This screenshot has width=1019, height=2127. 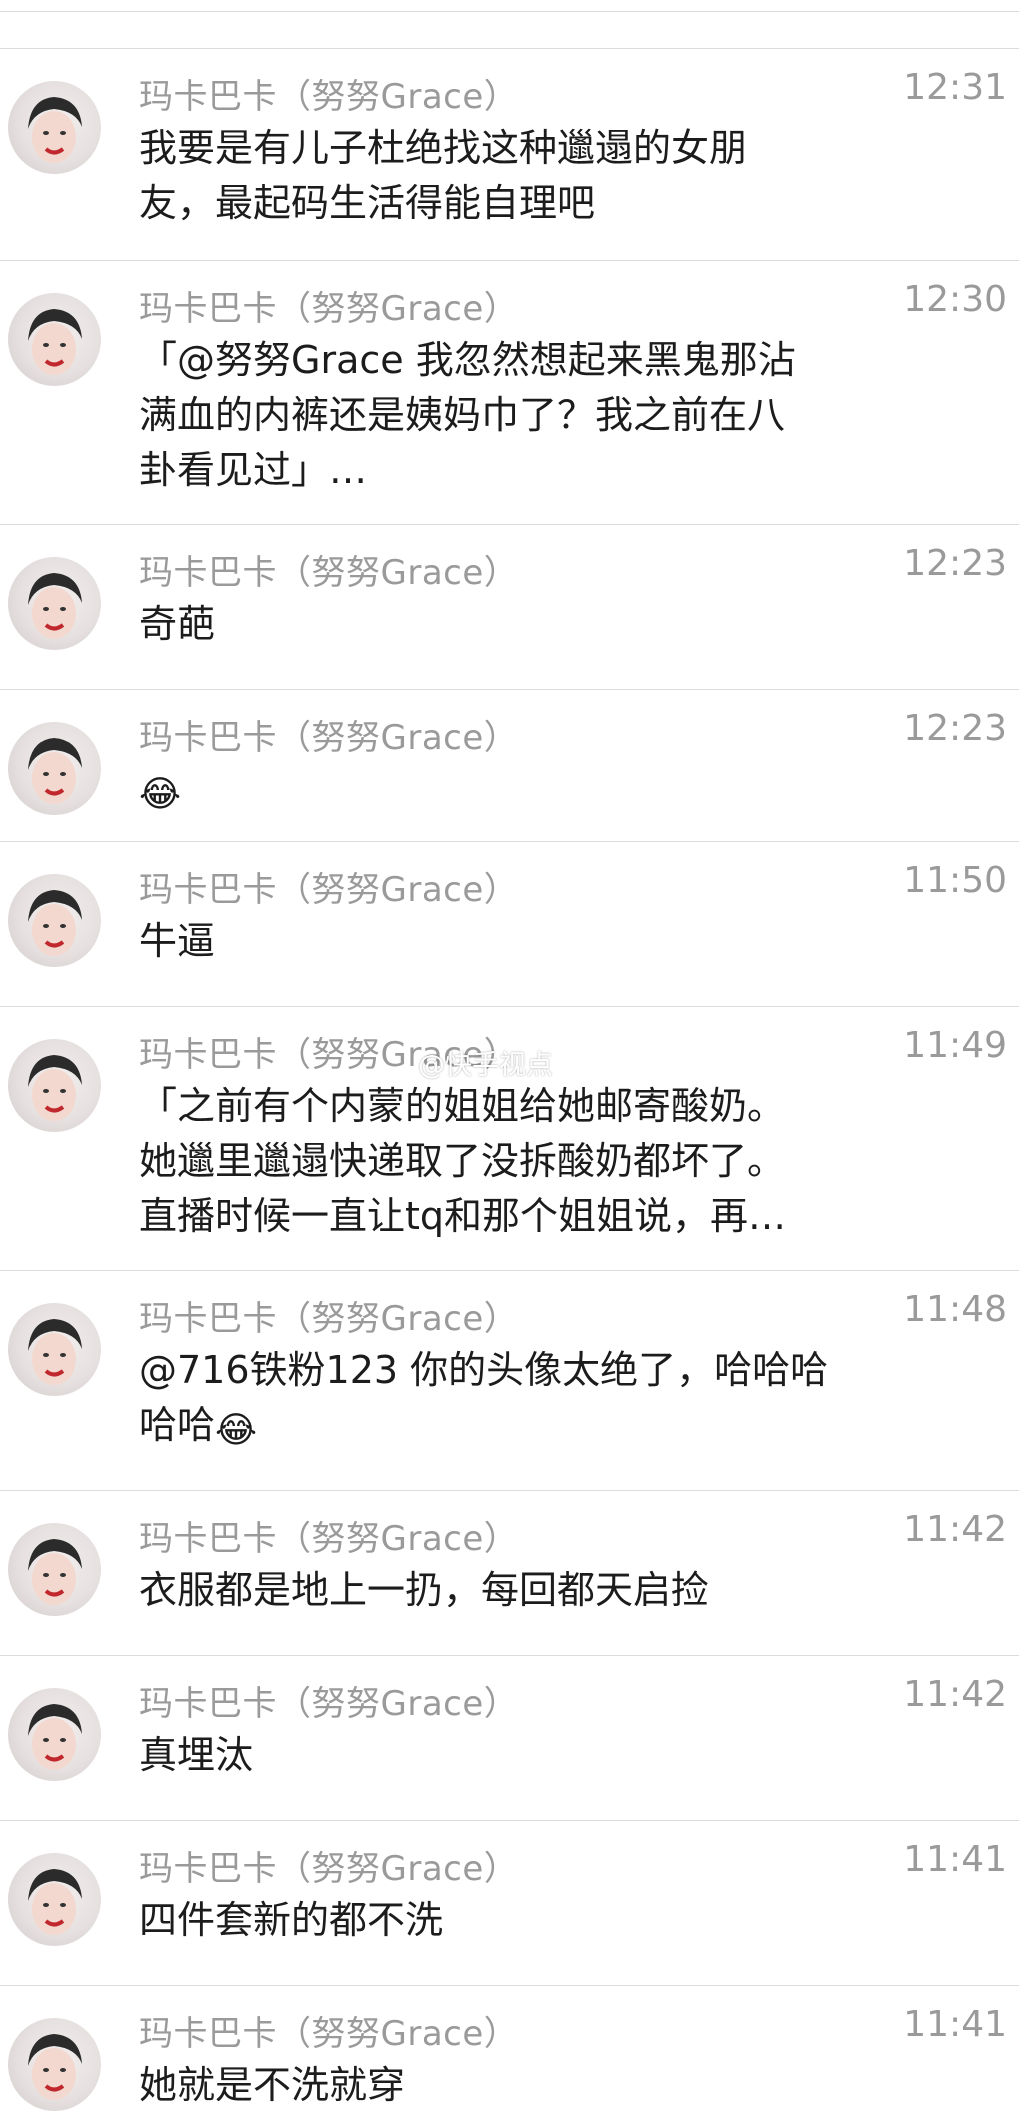 I want to click on comment-row: 玛卡巴卡（努努Grace） 11:42 衣服都是地上一扔，每回都天启捡, so click(x=509, y=1573).